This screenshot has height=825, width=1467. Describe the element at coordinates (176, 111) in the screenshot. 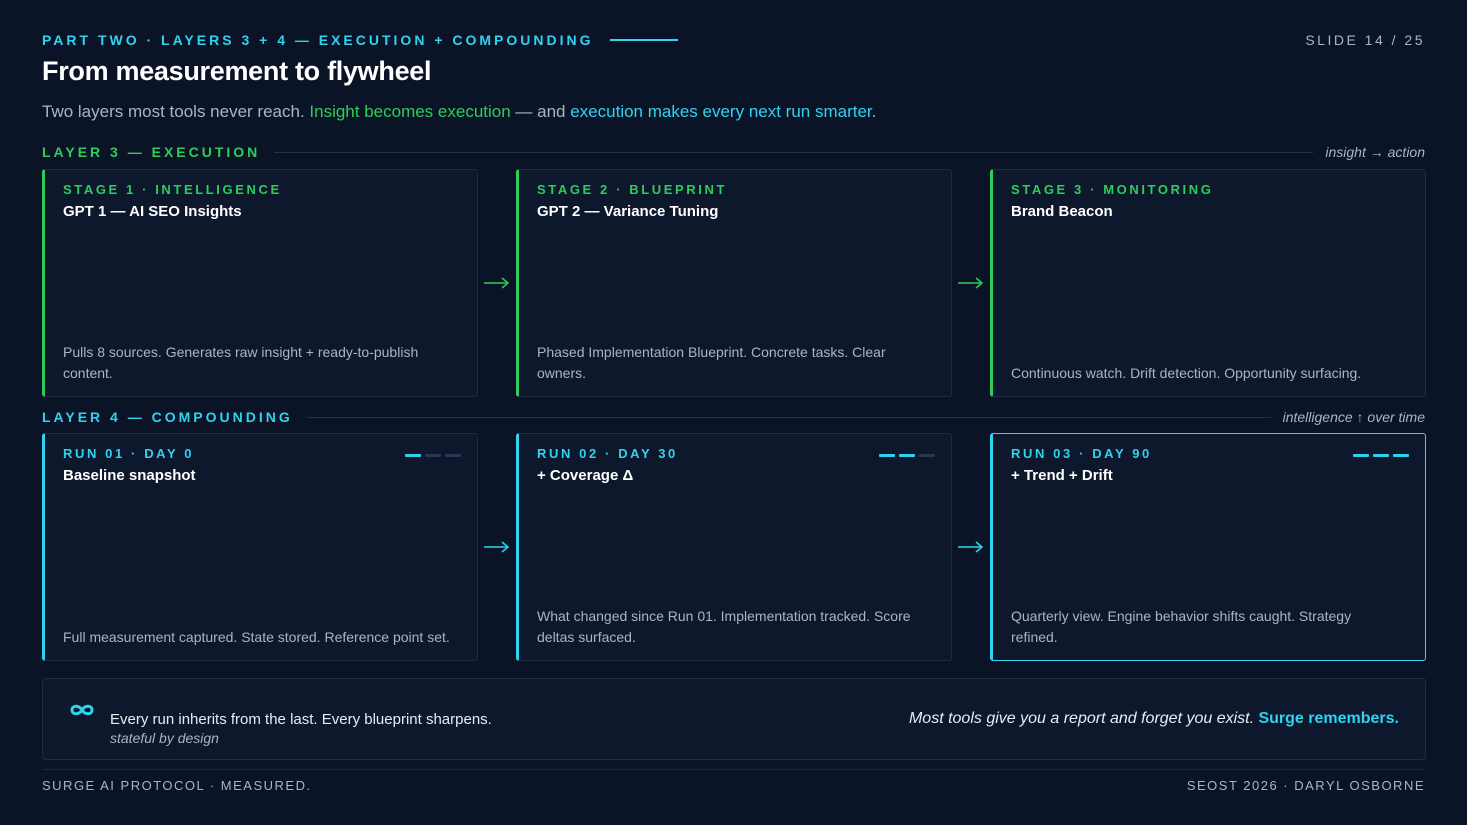

I see `subtitle-start: Two layers most tools never reach.` at that location.